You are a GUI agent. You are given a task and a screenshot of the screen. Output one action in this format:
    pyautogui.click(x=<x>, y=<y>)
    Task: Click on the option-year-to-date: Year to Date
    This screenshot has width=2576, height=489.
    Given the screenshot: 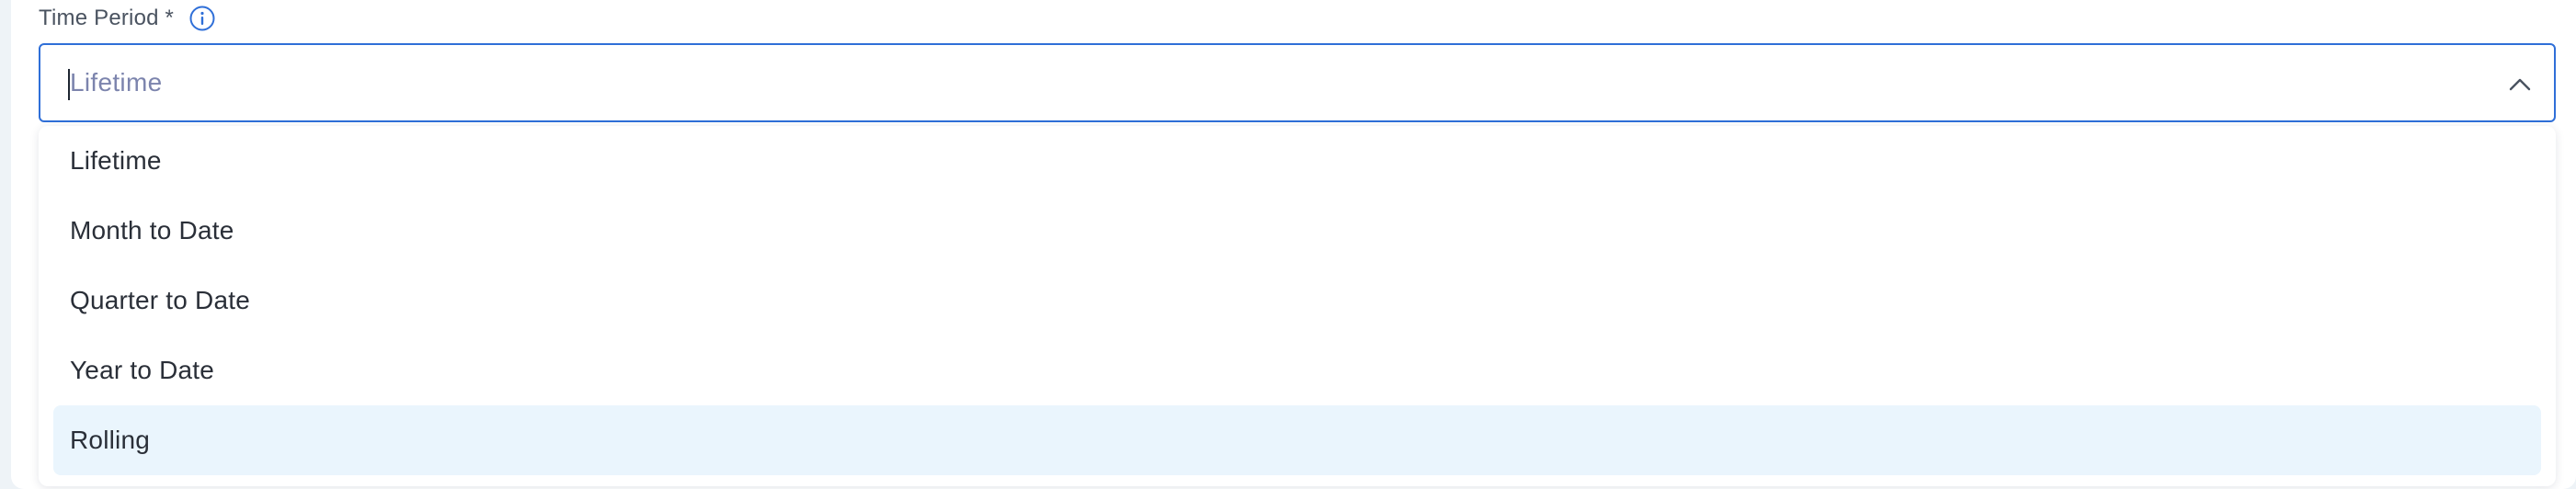 What is the action you would take?
    pyautogui.click(x=1297, y=370)
    